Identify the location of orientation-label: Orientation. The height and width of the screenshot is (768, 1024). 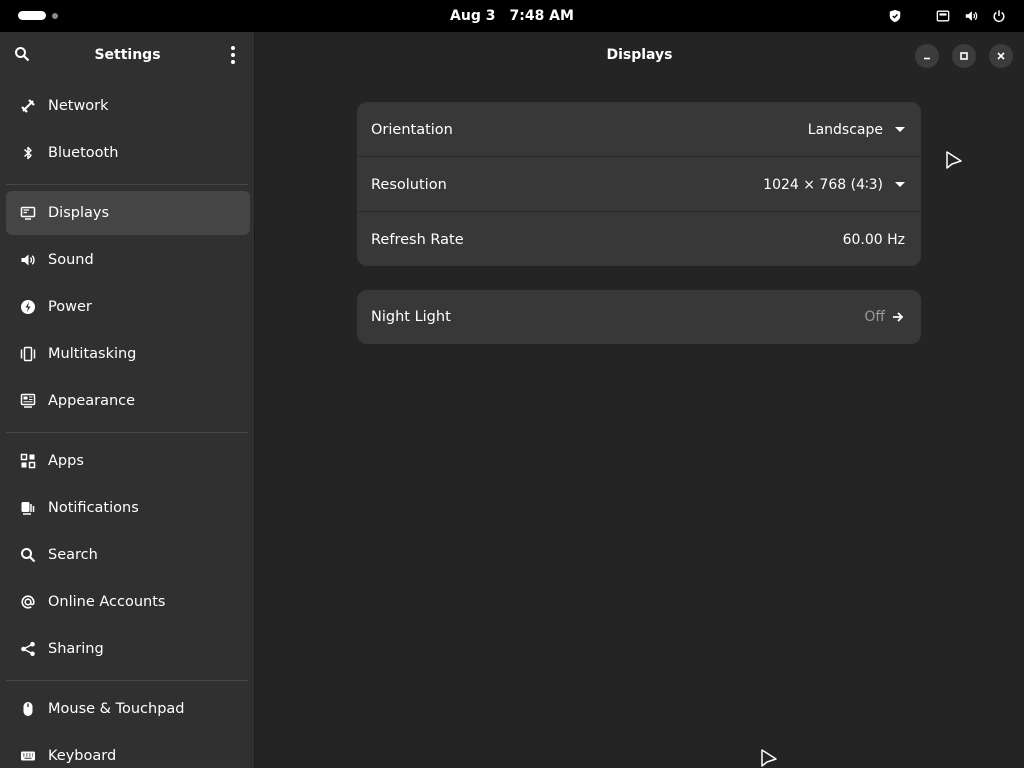
(412, 129).